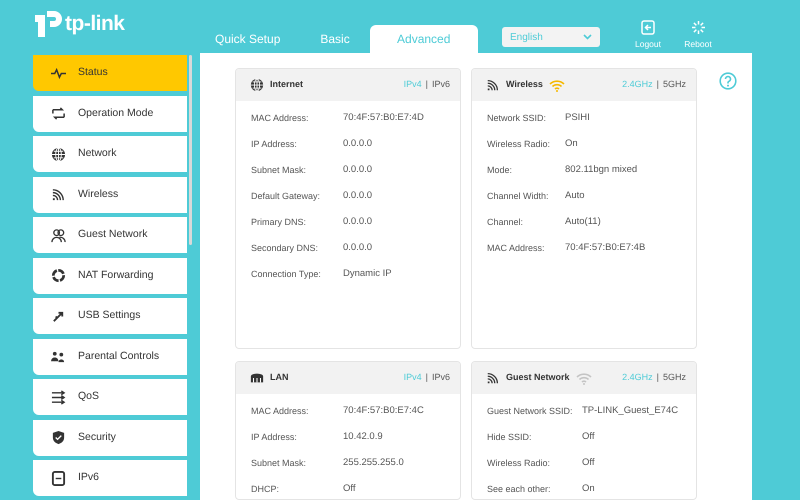  I want to click on field-value: 70:4F:57:B0:E7:4D, so click(383, 118).